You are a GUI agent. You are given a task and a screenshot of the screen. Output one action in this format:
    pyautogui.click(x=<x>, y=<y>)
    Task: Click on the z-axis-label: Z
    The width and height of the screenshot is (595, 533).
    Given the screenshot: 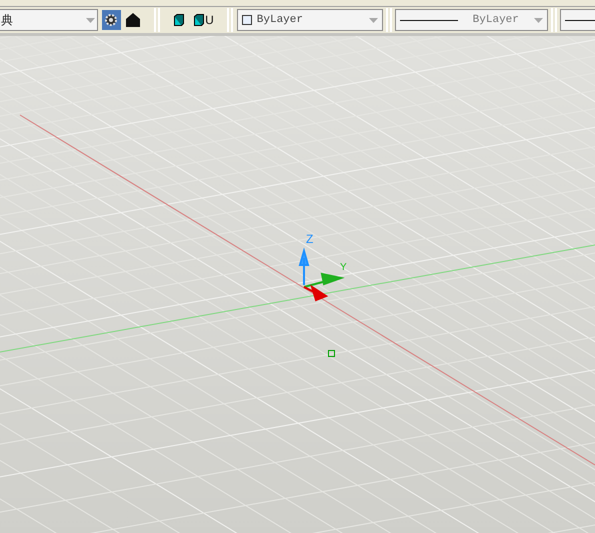 What is the action you would take?
    pyautogui.click(x=310, y=239)
    